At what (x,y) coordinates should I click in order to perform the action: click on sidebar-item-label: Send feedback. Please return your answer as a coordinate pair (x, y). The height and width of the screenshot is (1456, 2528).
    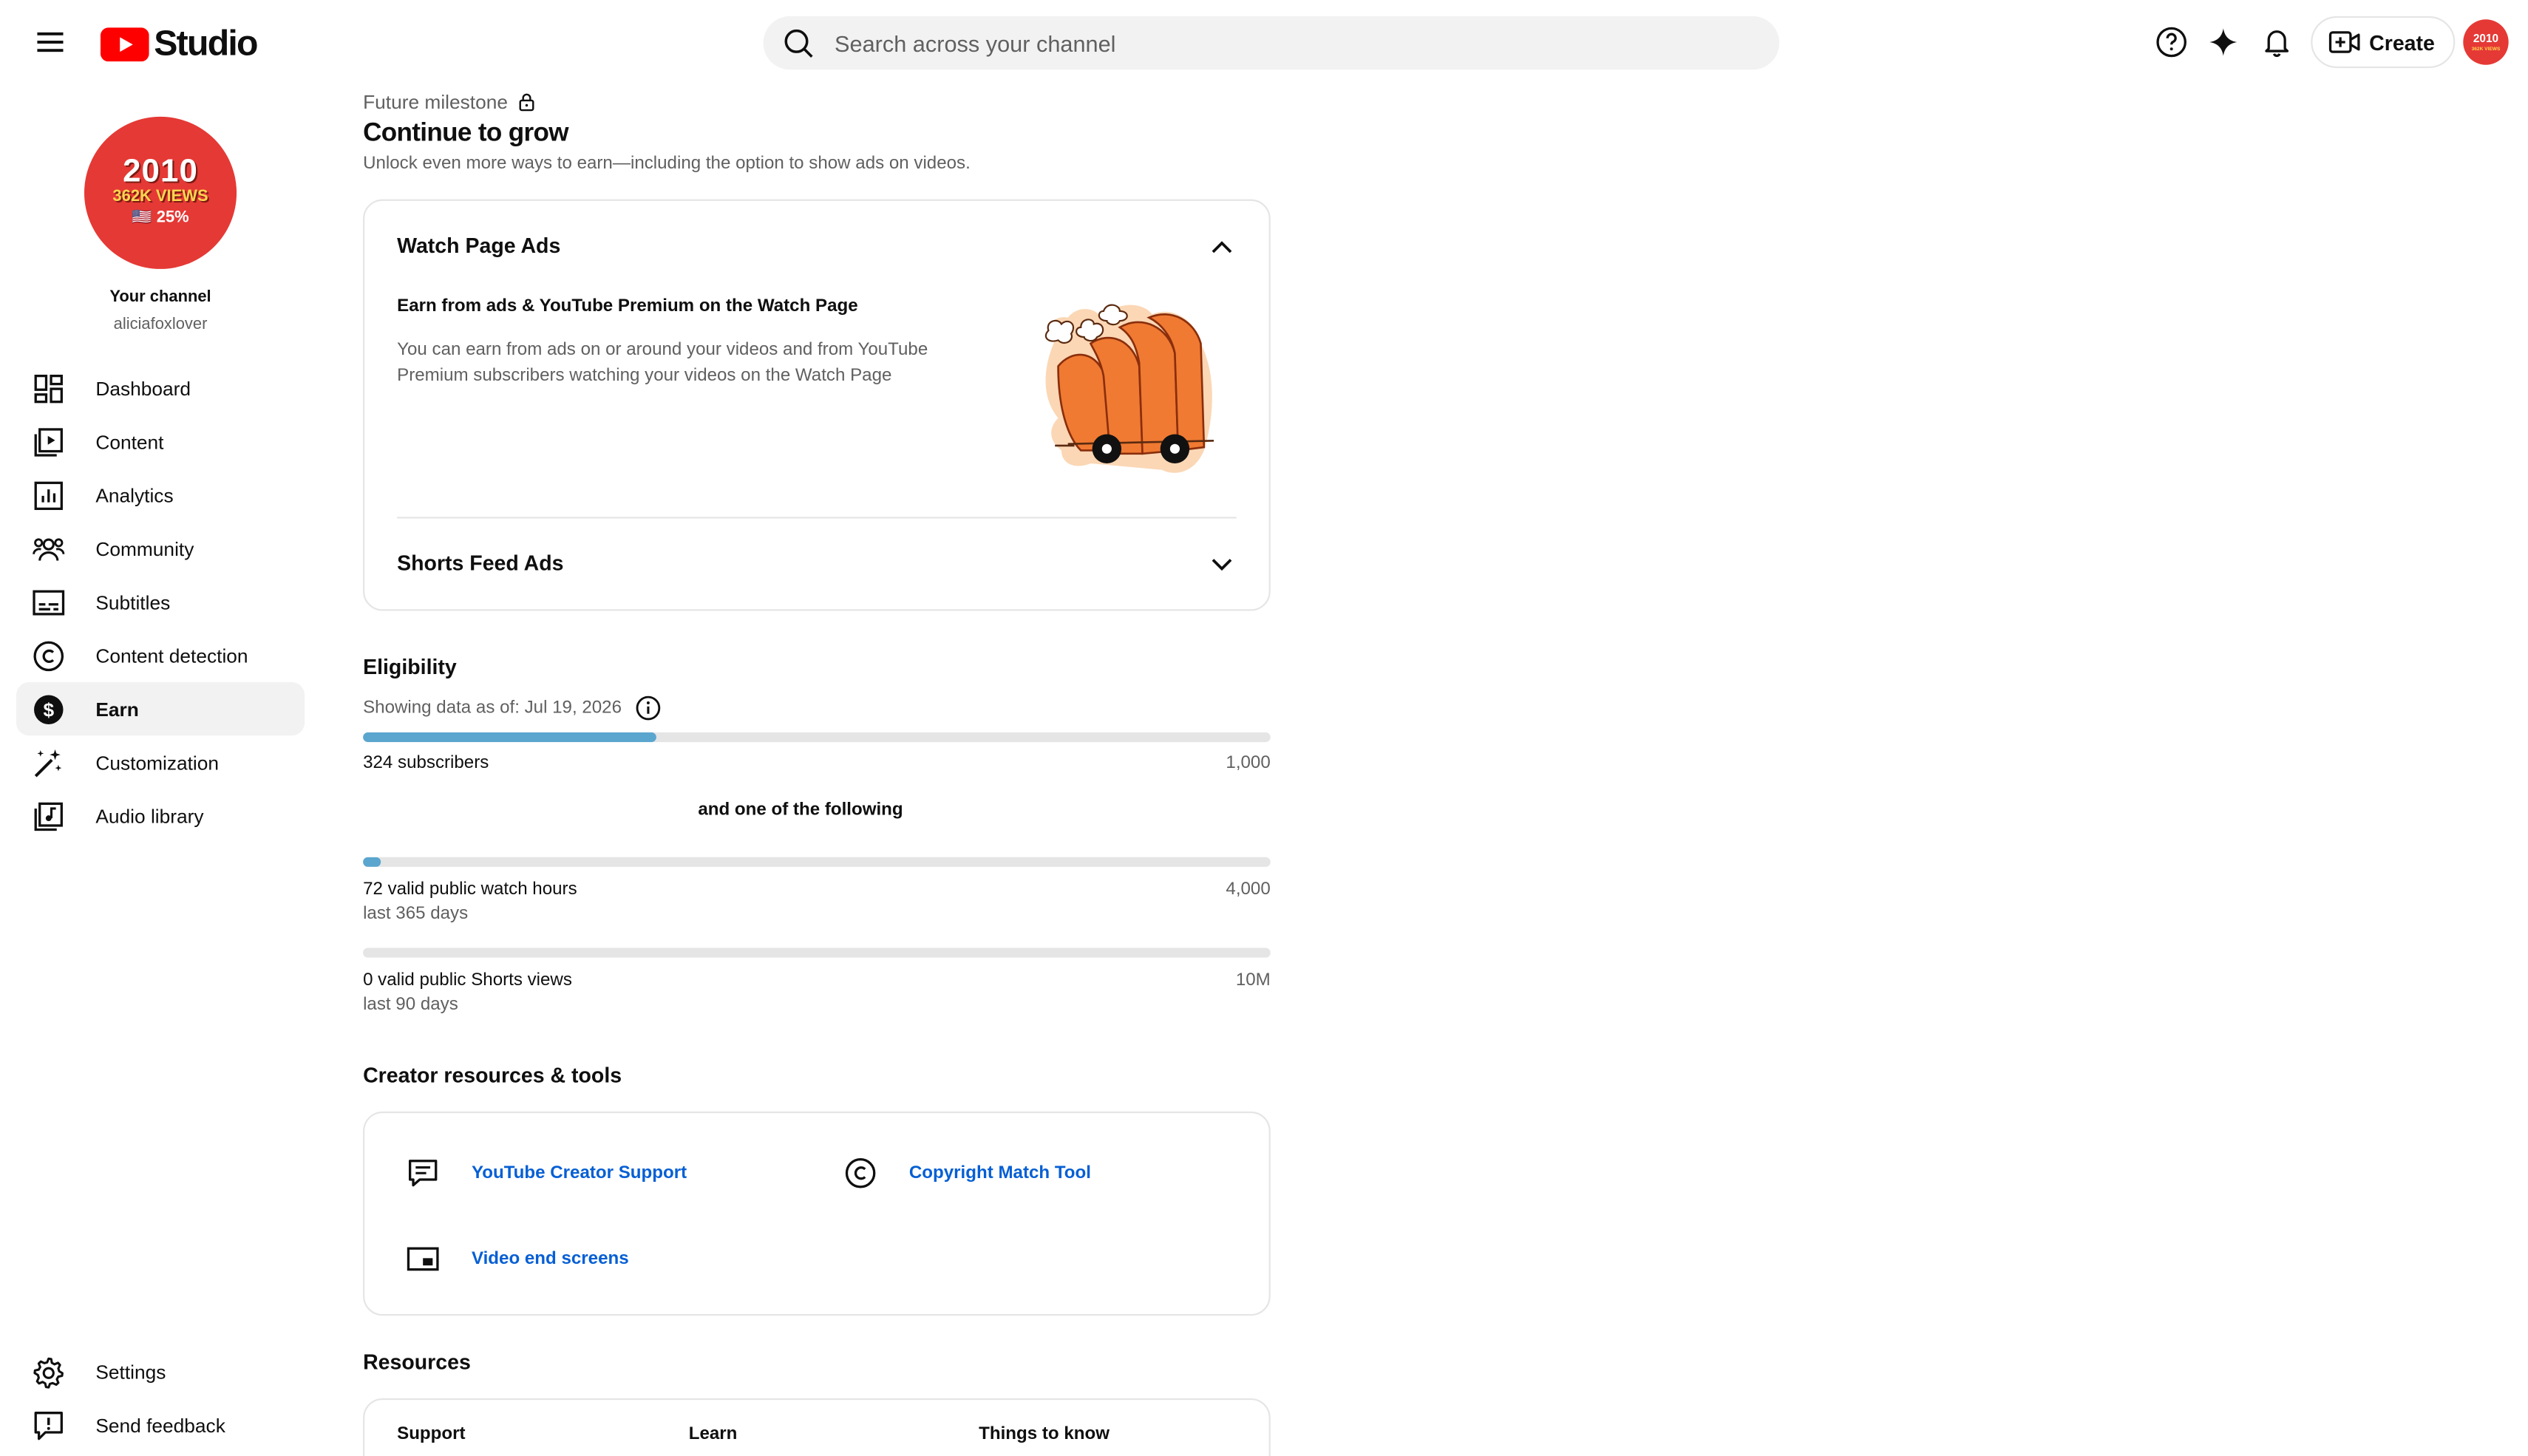
    Looking at the image, I should click on (160, 1425).